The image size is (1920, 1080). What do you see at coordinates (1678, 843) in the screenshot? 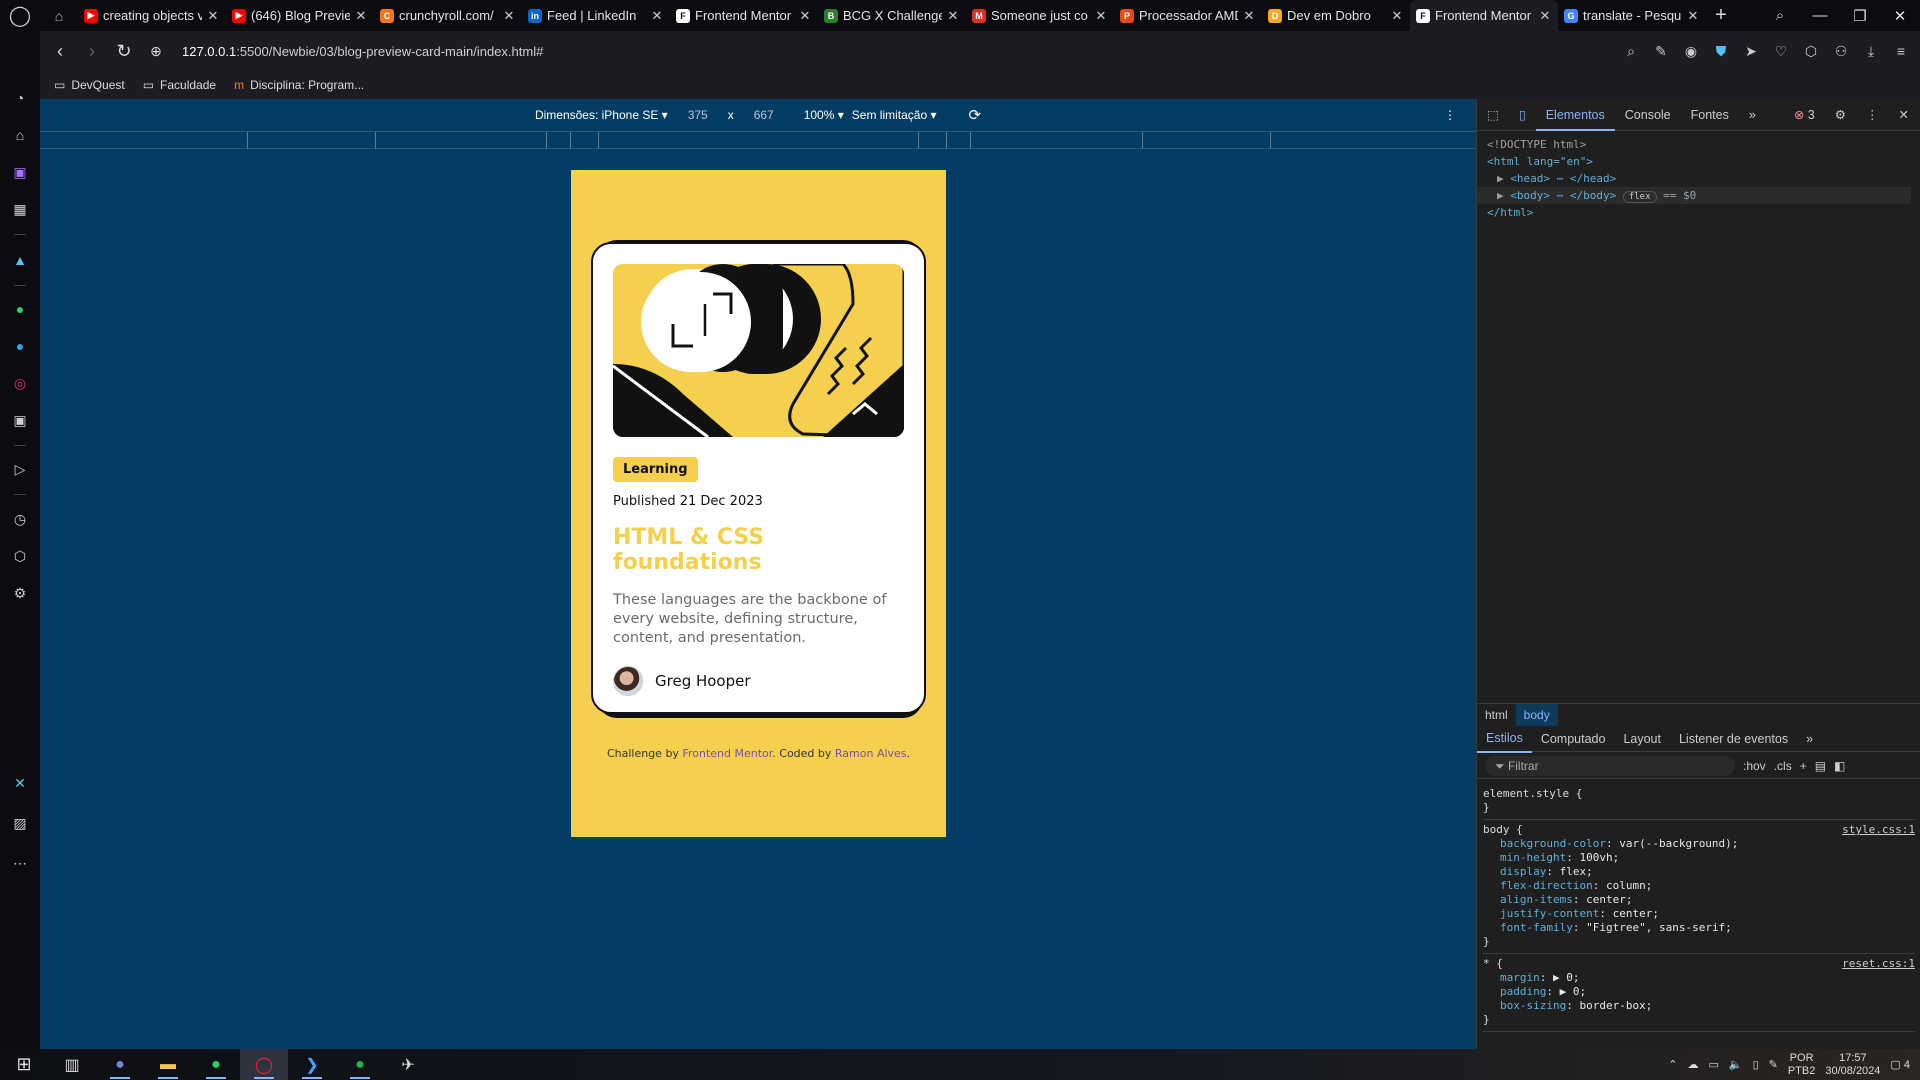
I see `css-value: var(--background);` at bounding box center [1678, 843].